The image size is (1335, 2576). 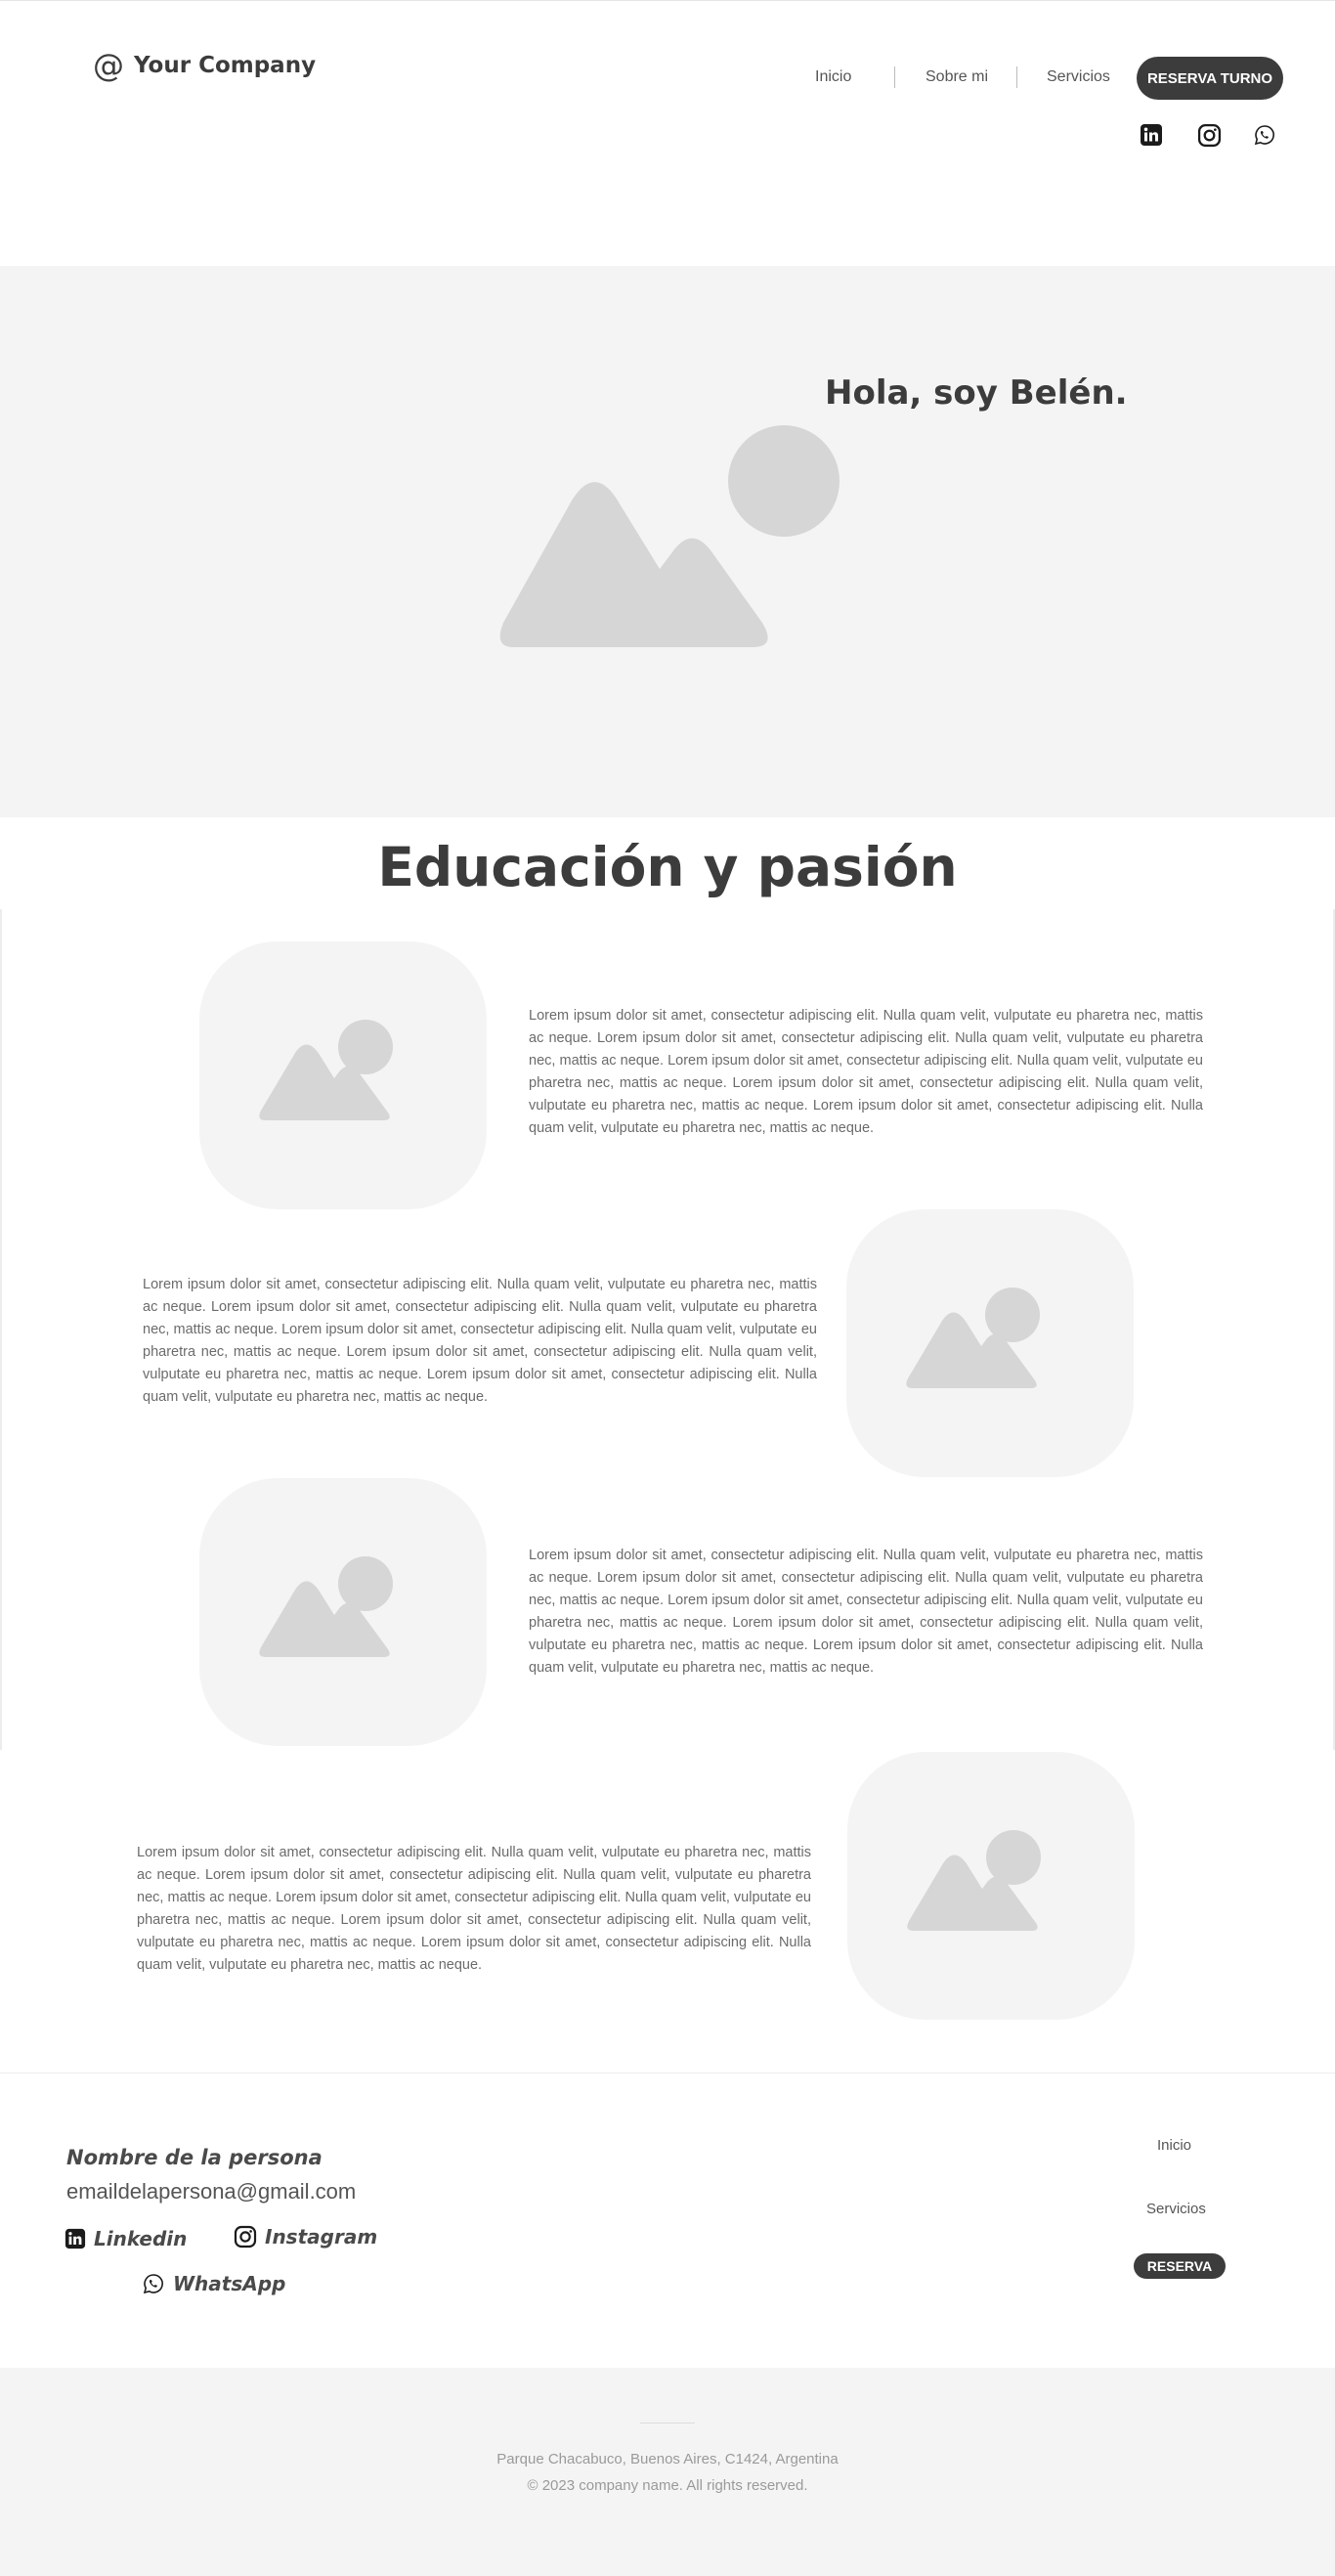 What do you see at coordinates (1180, 2266) in the screenshot?
I see `footer-reserva-button: RESERVA` at bounding box center [1180, 2266].